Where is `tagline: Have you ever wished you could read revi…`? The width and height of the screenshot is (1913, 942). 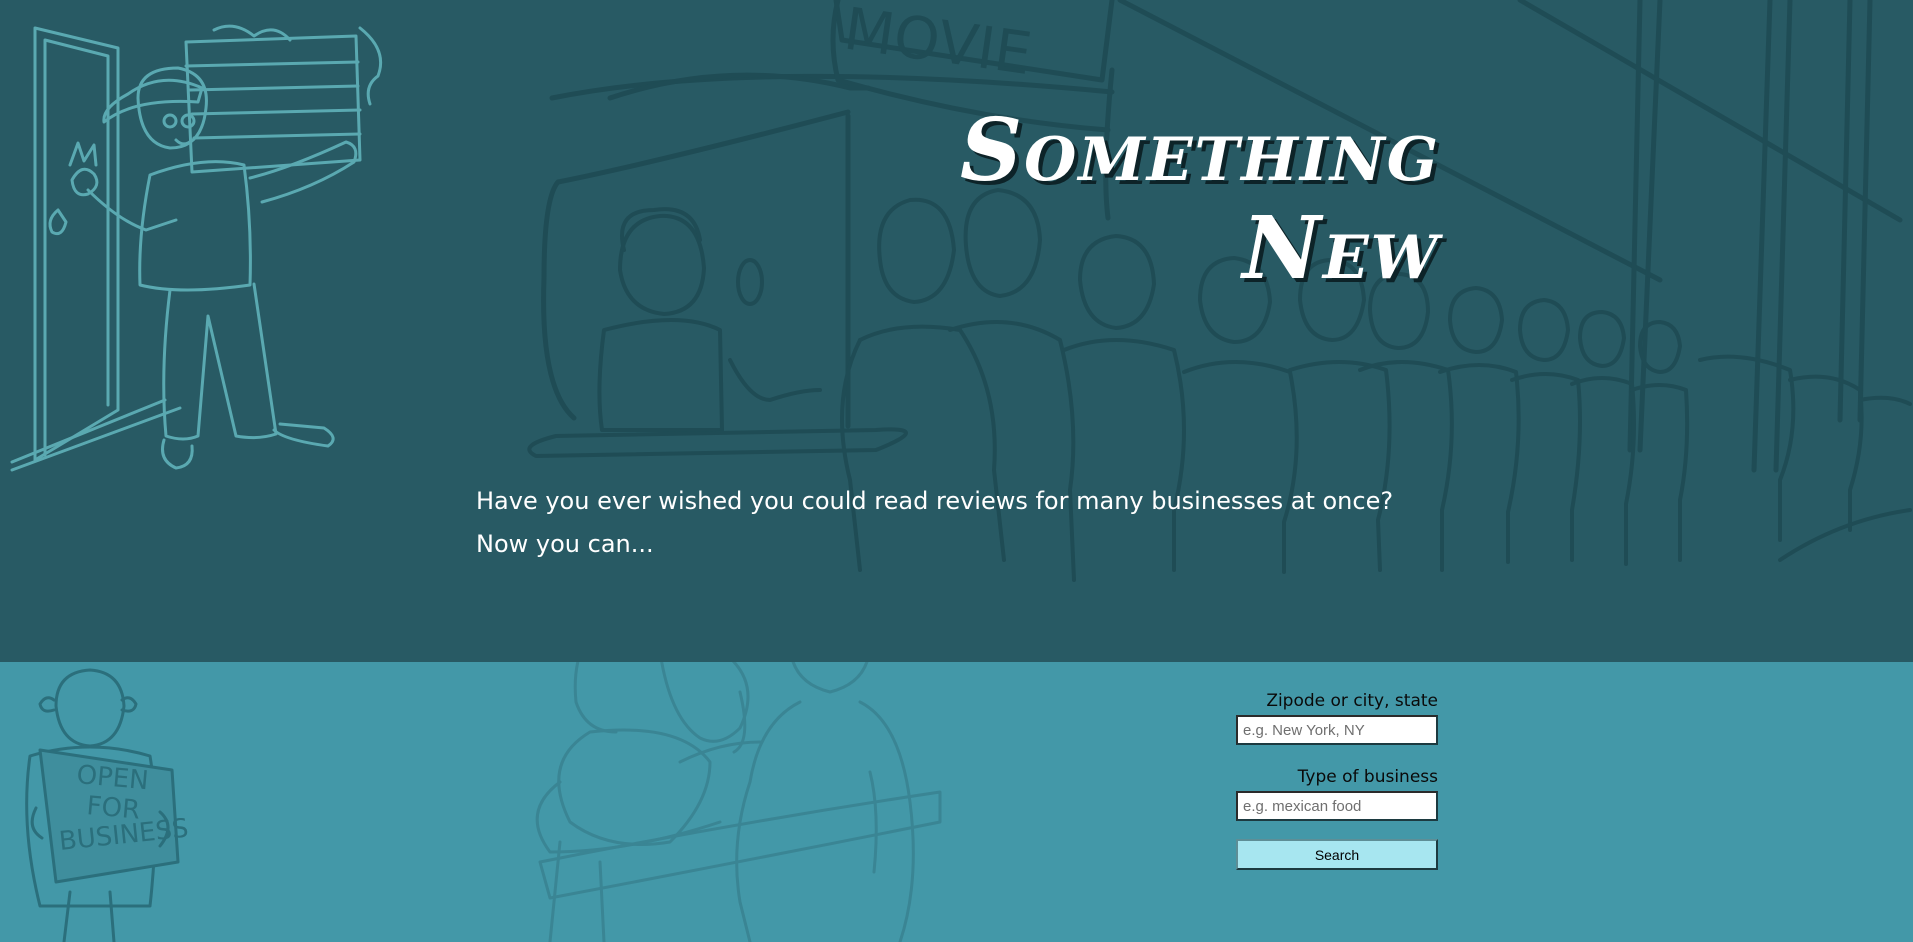 tagline: Have you ever wished you could read revi… is located at coordinates (934, 523).